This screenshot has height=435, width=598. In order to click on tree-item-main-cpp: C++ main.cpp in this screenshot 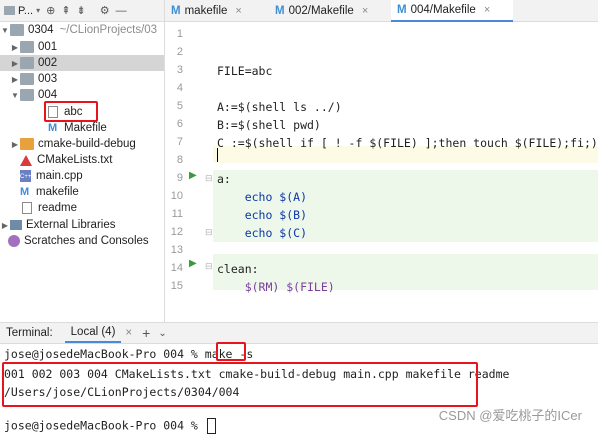, I will do `click(82, 176)`.